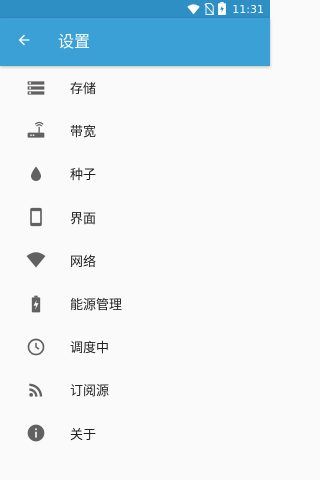 The height and width of the screenshot is (480, 320). What do you see at coordinates (83, 176) in the screenshot?
I see `settings-item-label: 种子` at bounding box center [83, 176].